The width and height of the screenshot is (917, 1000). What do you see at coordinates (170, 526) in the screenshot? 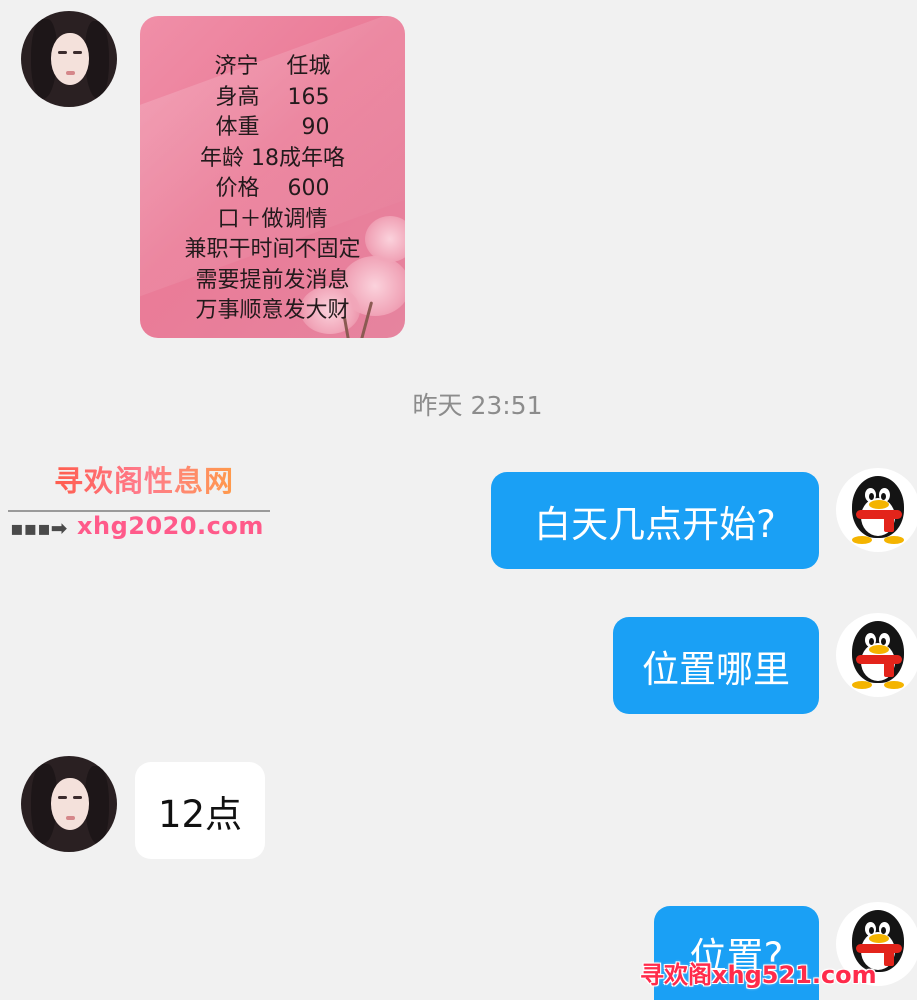
I see `watermark-url: xhg2020.com` at bounding box center [170, 526].